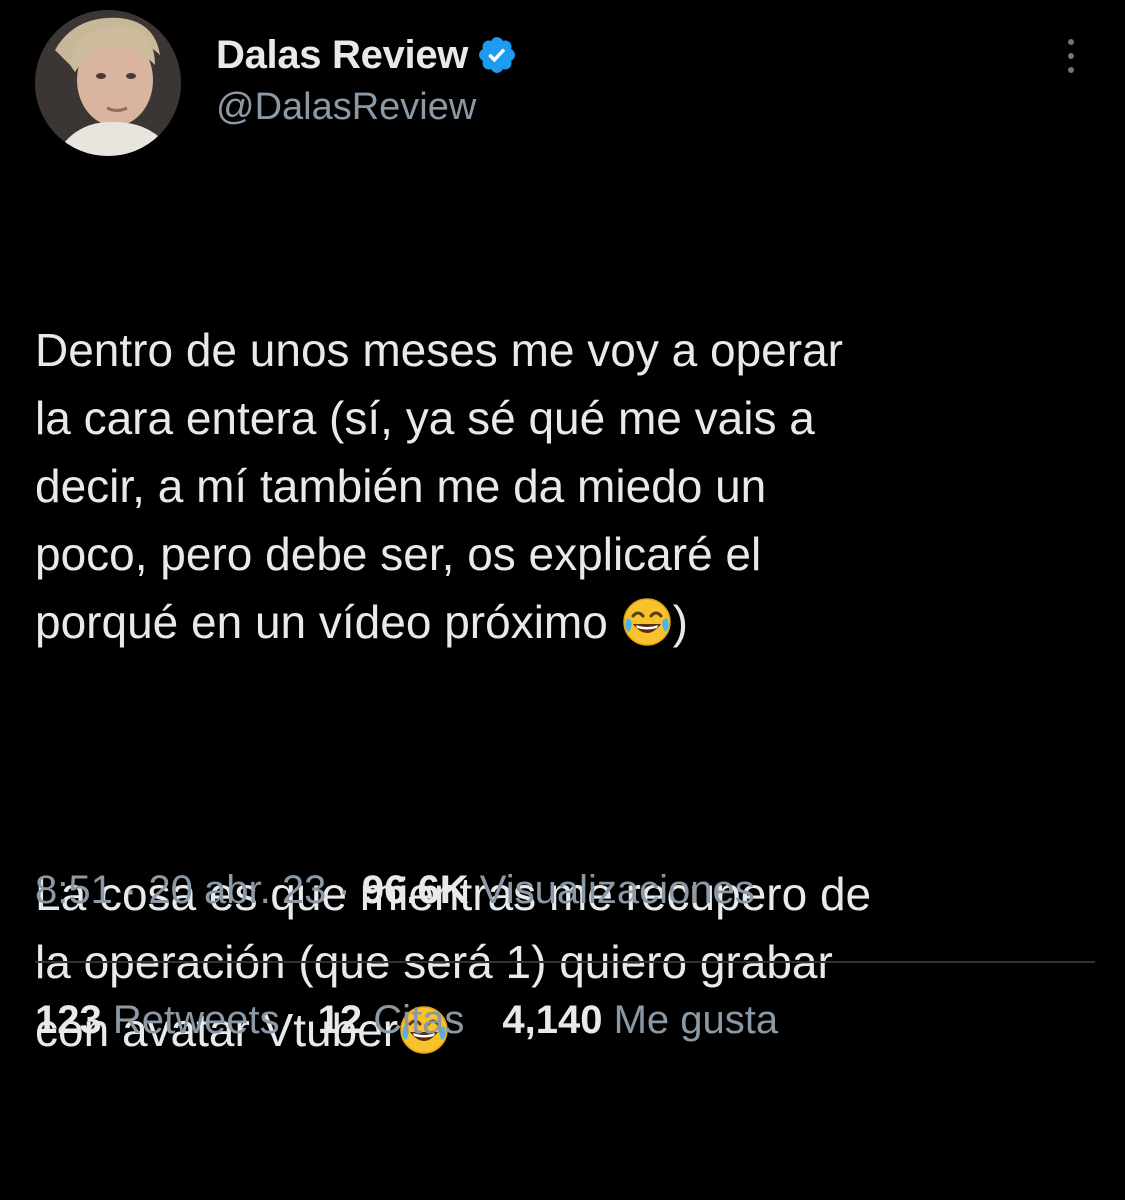 This screenshot has height=1200, width=1125. What do you see at coordinates (680, 622) in the screenshot?
I see `text-line: )` at bounding box center [680, 622].